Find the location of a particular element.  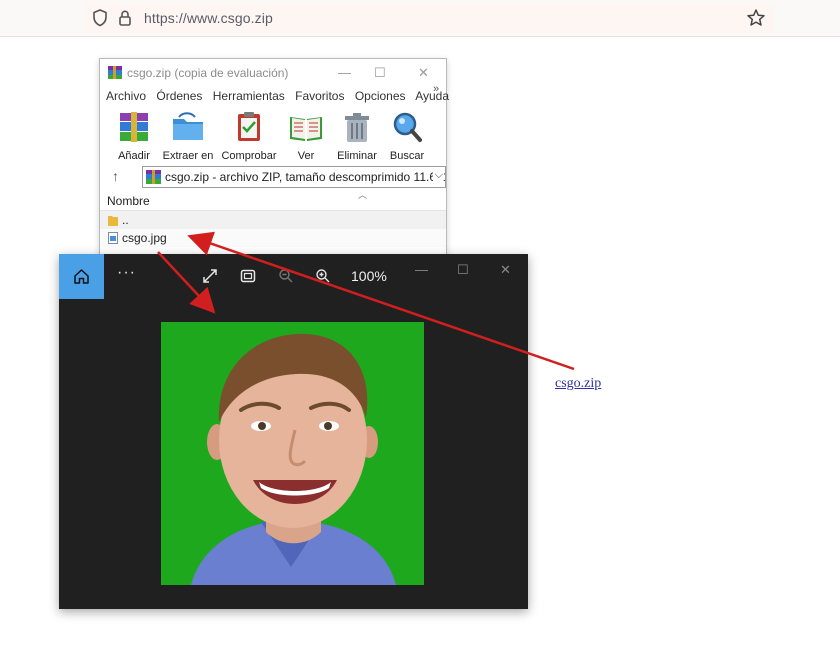

viewer-minimize-button: — is located at coordinates (421, 269).